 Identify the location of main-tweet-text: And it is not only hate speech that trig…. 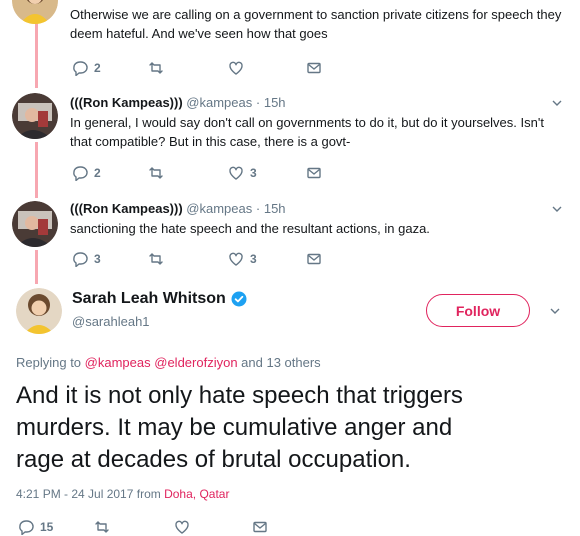
(239, 427).